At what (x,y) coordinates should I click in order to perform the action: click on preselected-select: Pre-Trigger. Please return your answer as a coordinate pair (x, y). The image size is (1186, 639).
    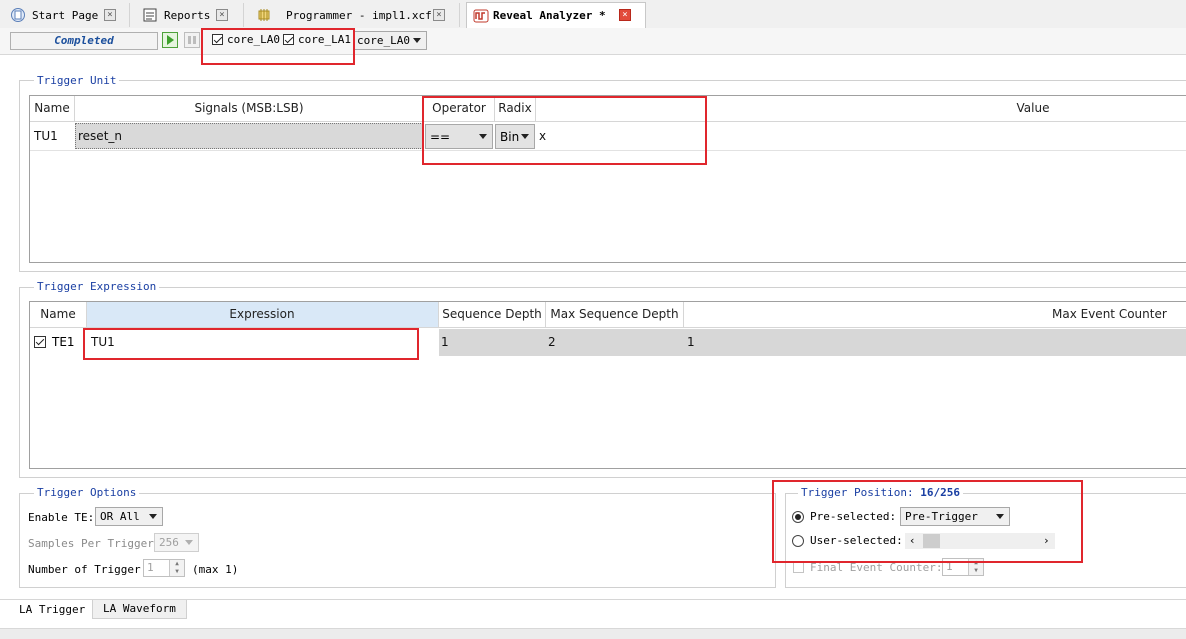
    Looking at the image, I should click on (955, 516).